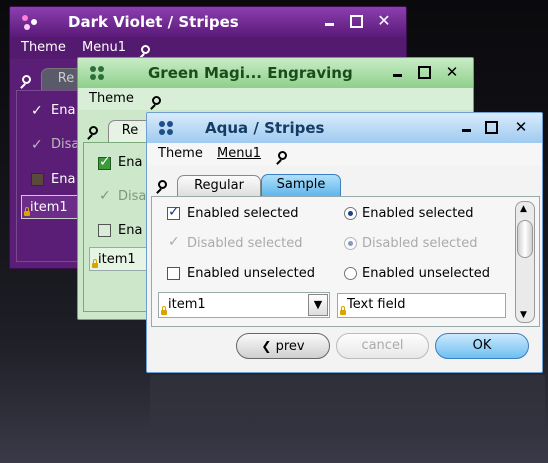 The width and height of the screenshot is (548, 463). I want to click on text-field: Text field, so click(421, 305).